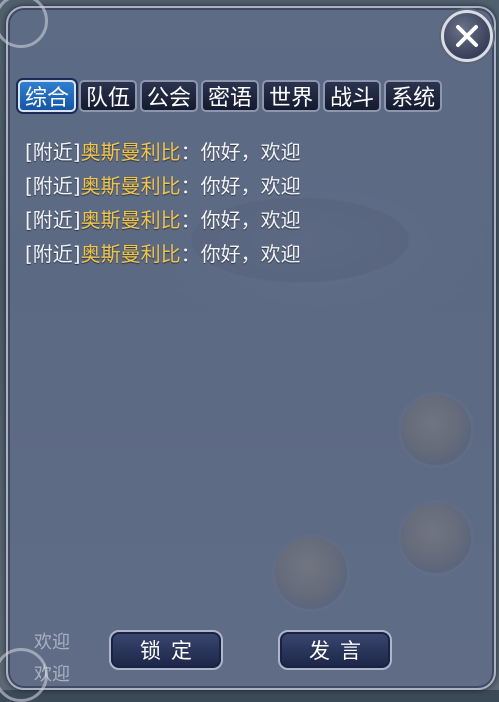  Describe the element at coordinates (352, 96) in the screenshot. I see `tab-combat: 战斗` at that location.